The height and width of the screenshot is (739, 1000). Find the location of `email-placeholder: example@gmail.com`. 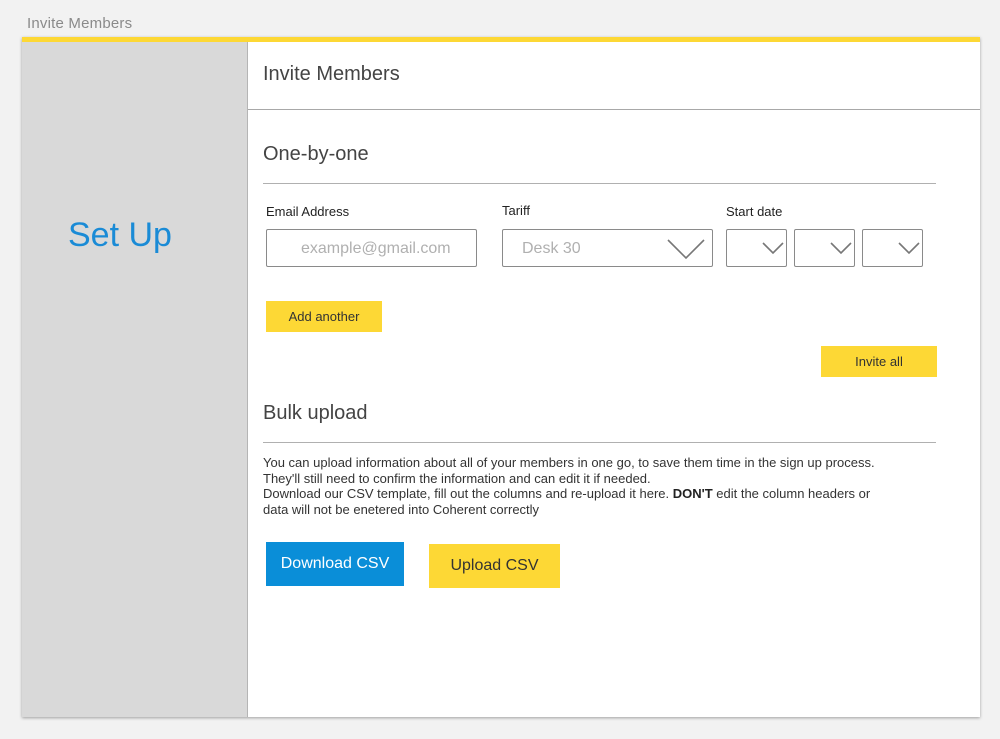

email-placeholder: example@gmail.com is located at coordinates (376, 248).